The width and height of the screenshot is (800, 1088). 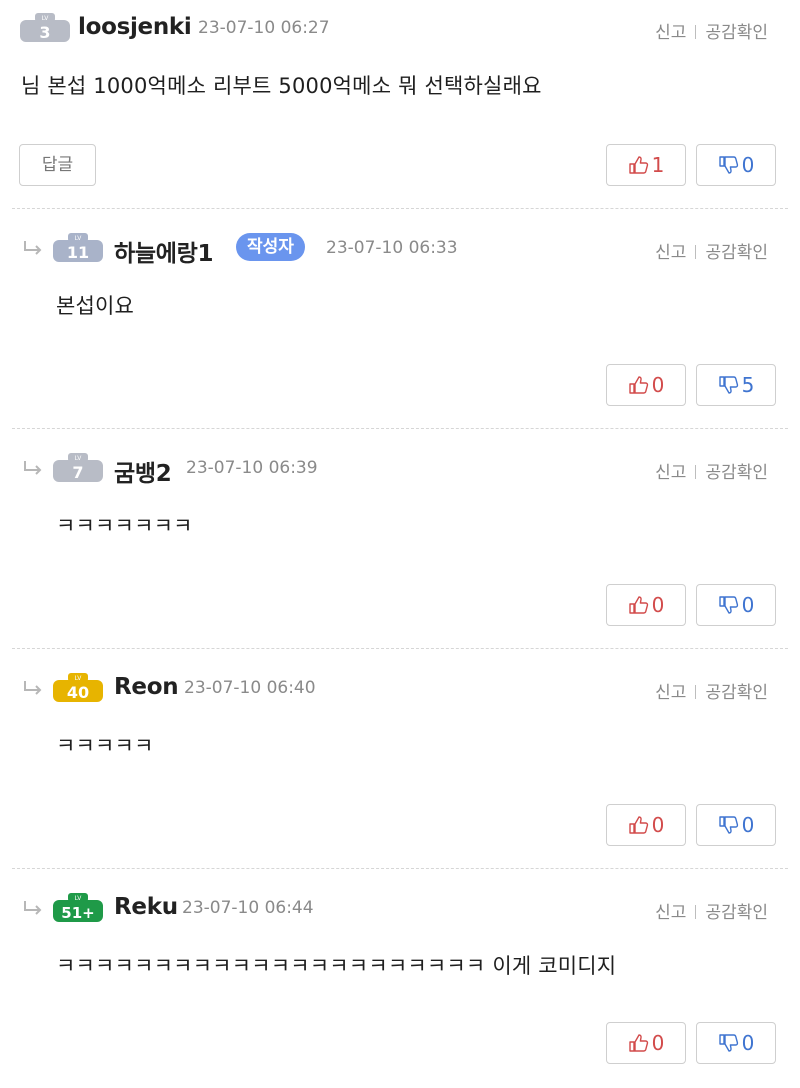 What do you see at coordinates (400, 28) in the screenshot?
I see `comment-header: LV 3 loosjenki 23-07-10 06:27 신고 공감확인` at bounding box center [400, 28].